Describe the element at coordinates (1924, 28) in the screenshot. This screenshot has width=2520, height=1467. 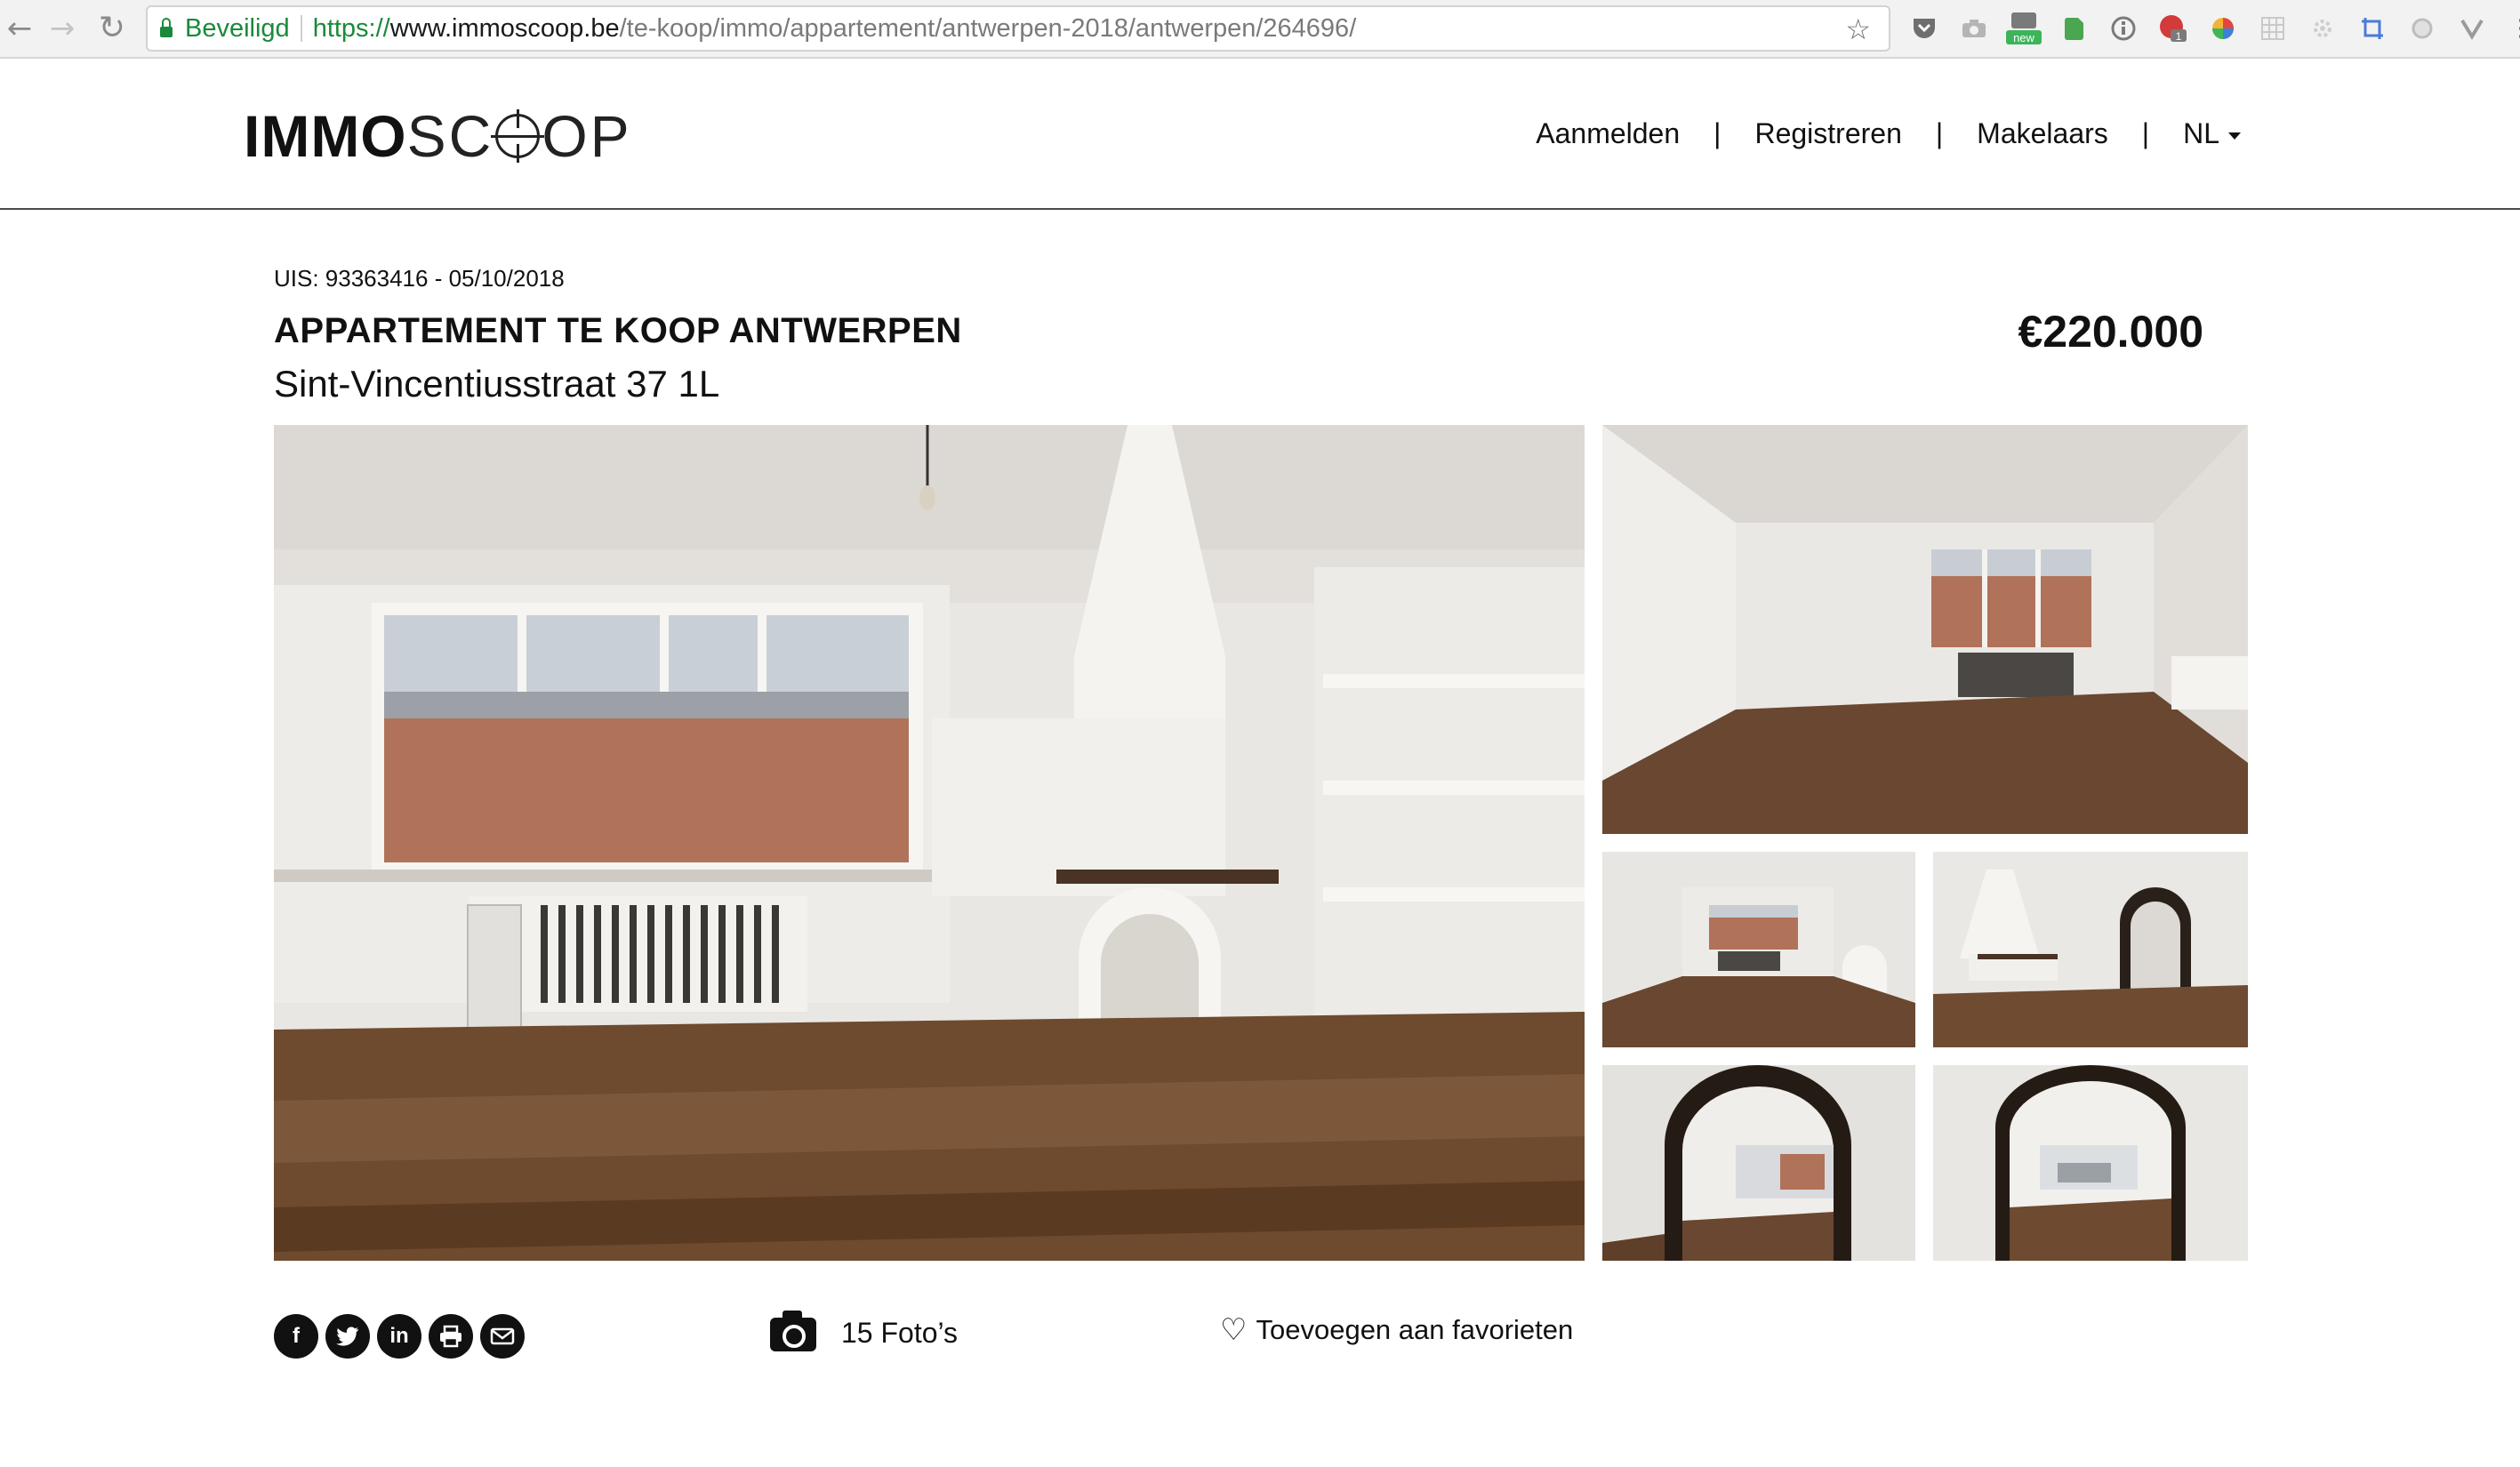
I see `pocket-icon` at that location.